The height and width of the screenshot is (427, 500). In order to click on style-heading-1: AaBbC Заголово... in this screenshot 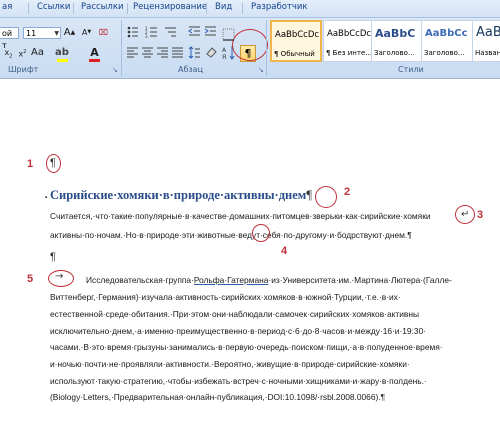, I will do `click(397, 41)`.